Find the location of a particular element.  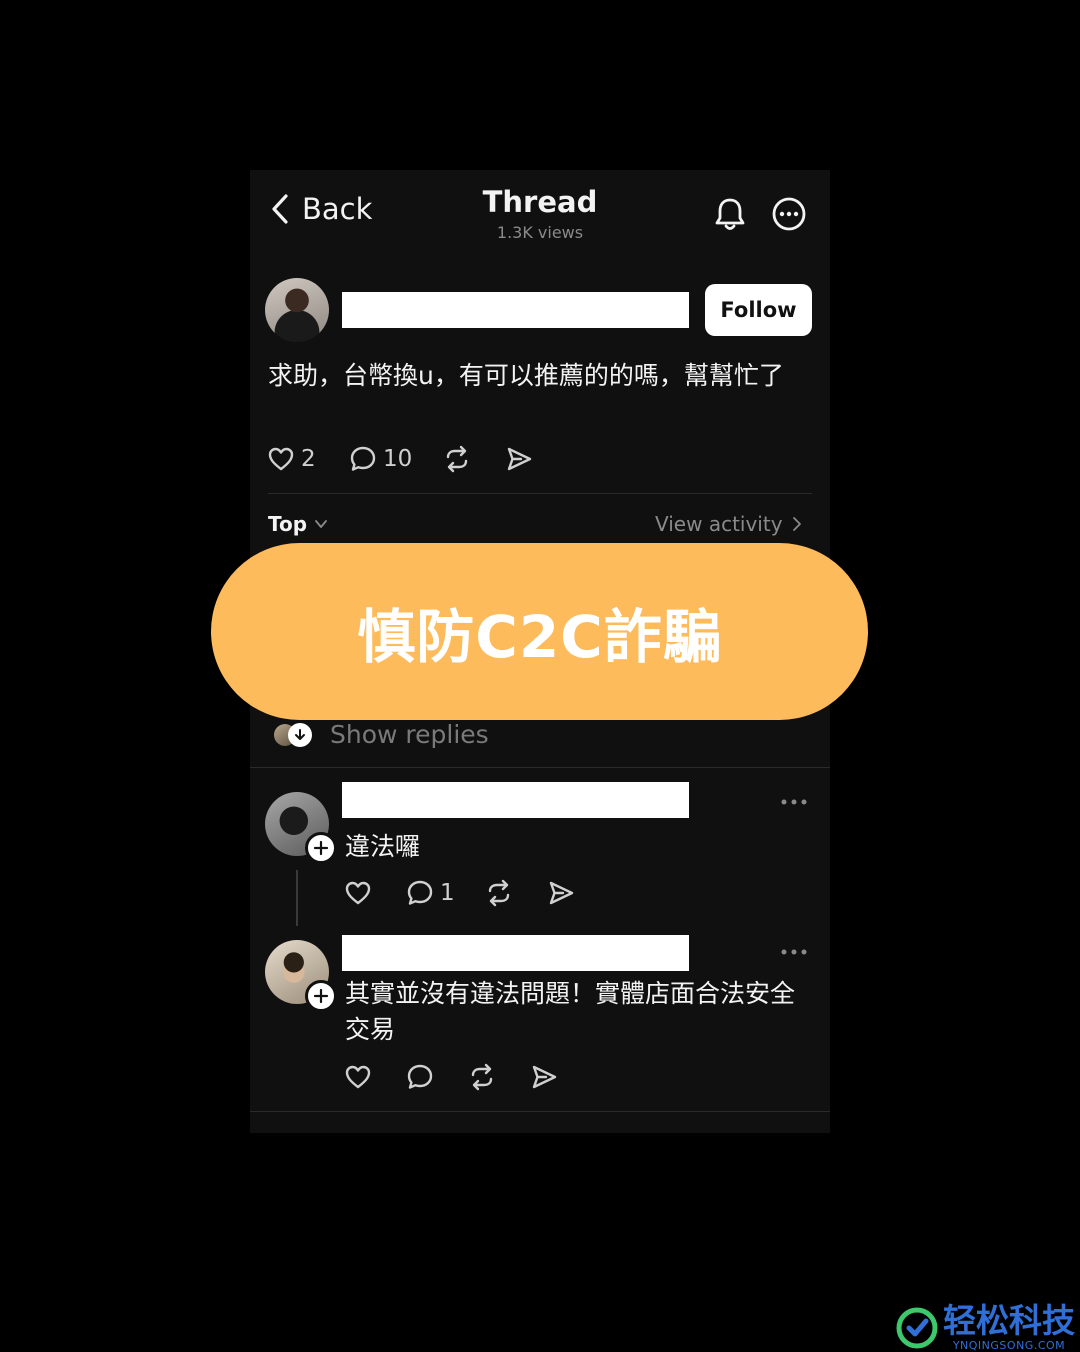

follow-button: Follow is located at coordinates (758, 310).